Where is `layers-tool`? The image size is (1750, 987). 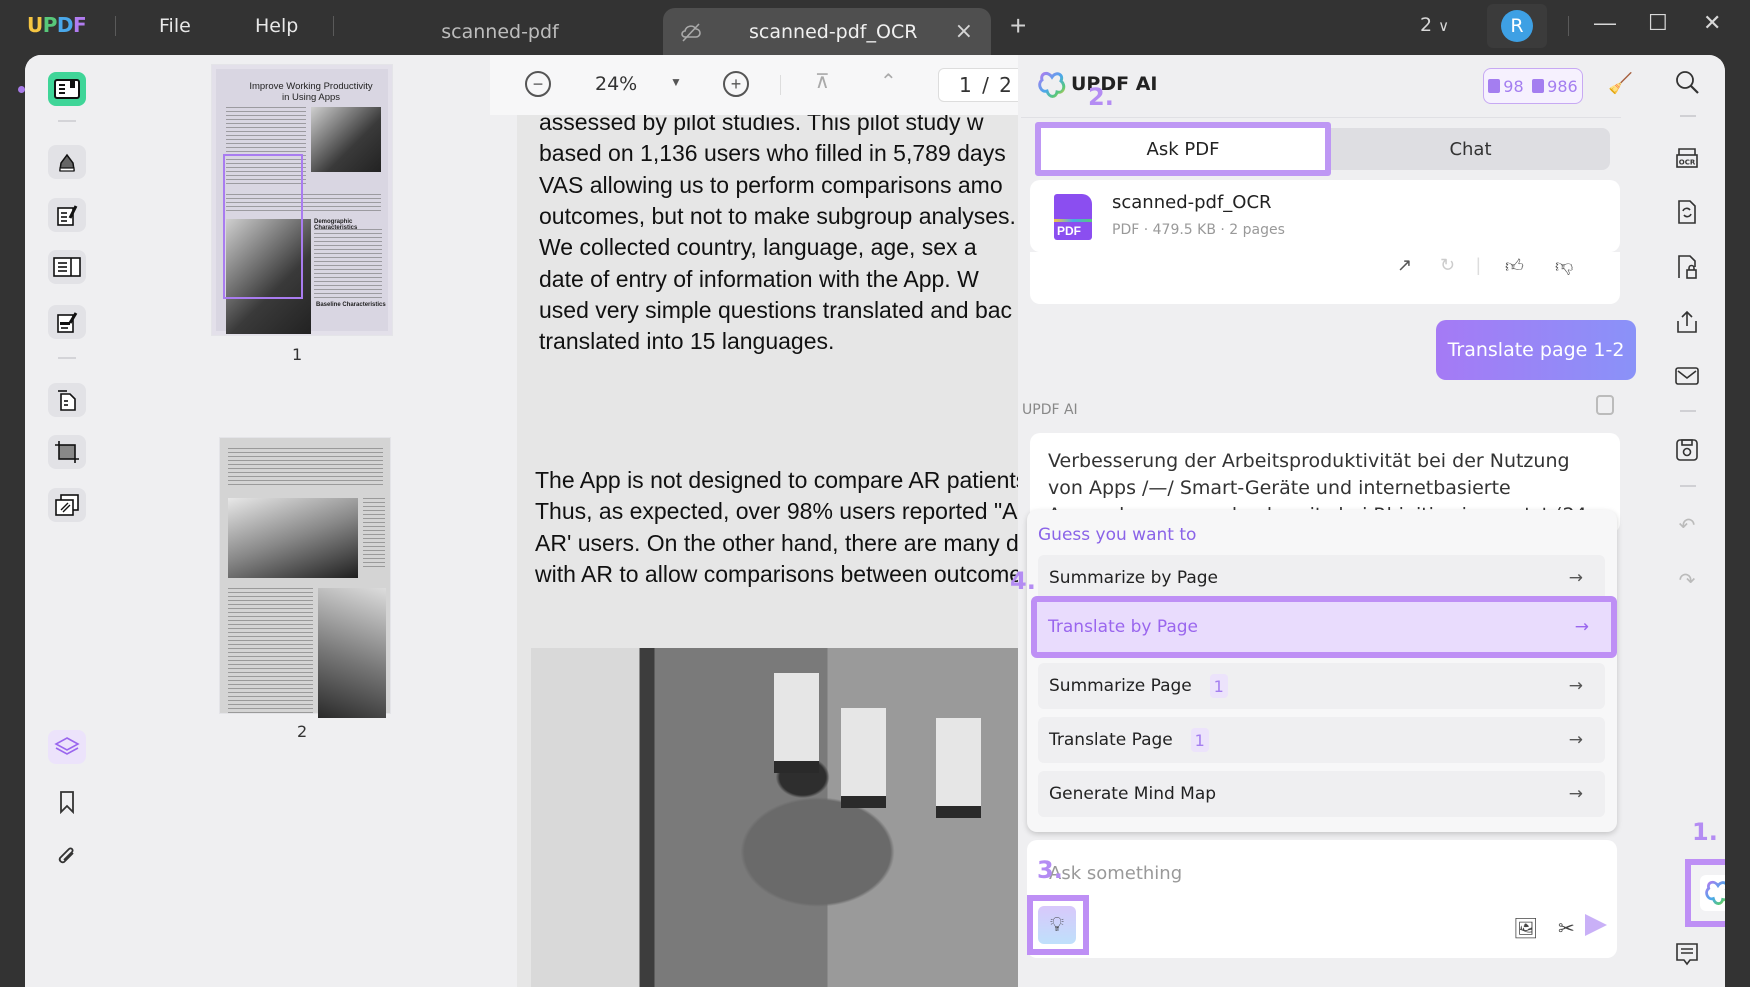 layers-tool is located at coordinates (67, 747).